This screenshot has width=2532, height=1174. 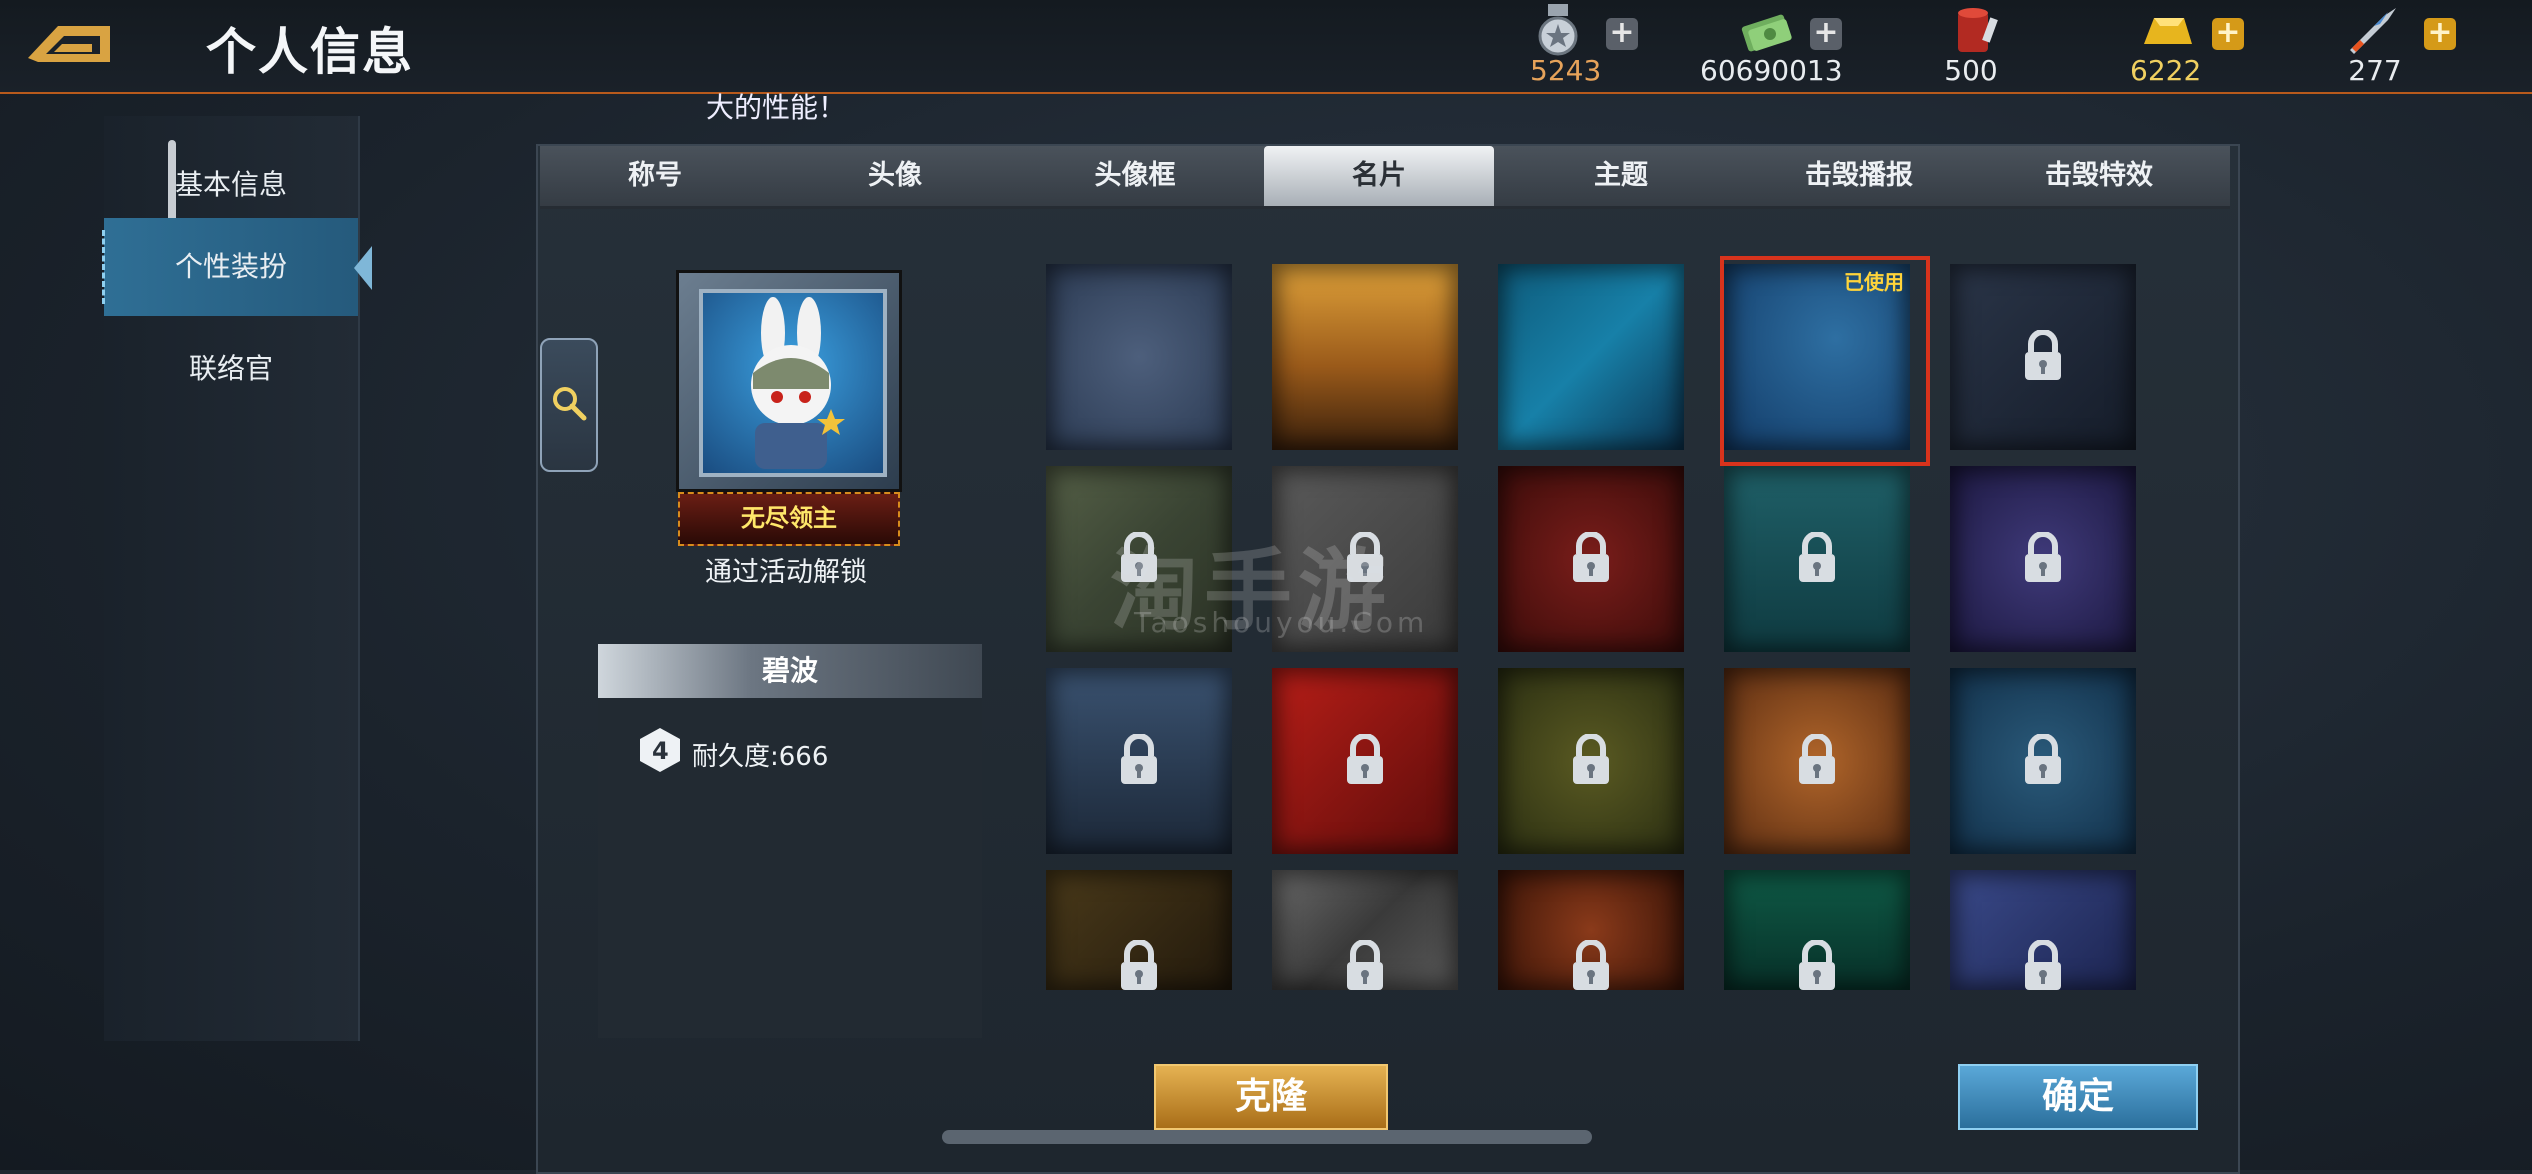 I want to click on medal-icon, so click(x=1558, y=30).